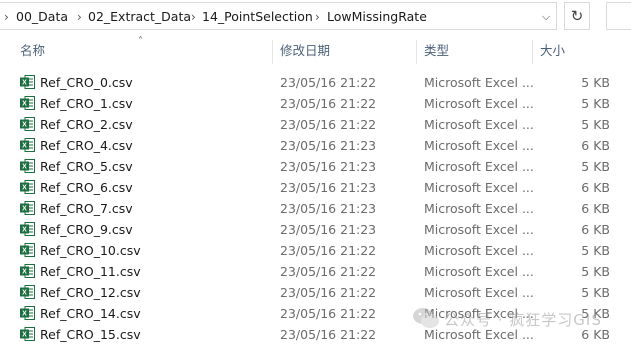 The height and width of the screenshot is (345, 631). Describe the element at coordinates (86, 145) in the screenshot. I see `file-name: Ref_CRO_4.csv` at that location.